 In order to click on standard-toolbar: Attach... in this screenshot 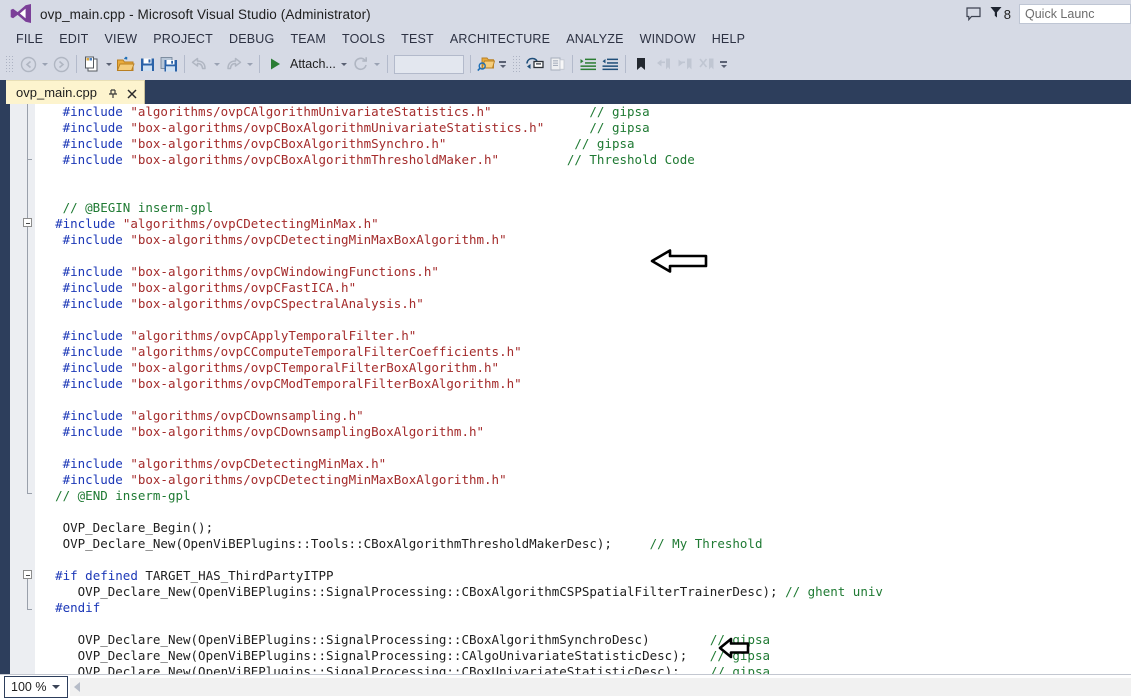, I will do `click(565, 64)`.